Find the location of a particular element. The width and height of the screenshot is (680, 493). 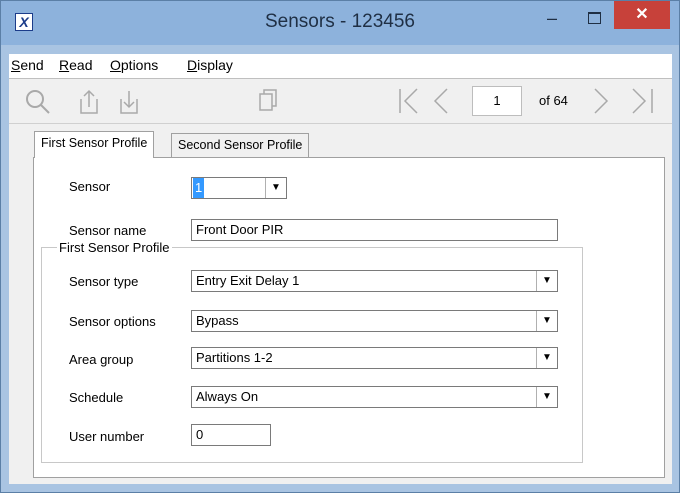

area-group-value: Partitions 1-2 is located at coordinates (234, 357).